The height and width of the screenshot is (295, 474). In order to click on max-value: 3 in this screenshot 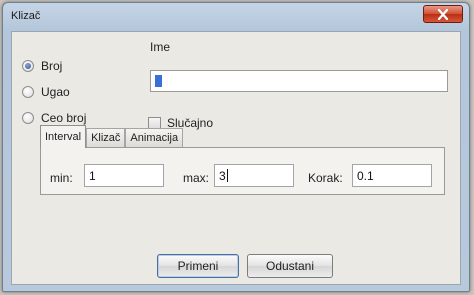, I will do `click(222, 176)`.